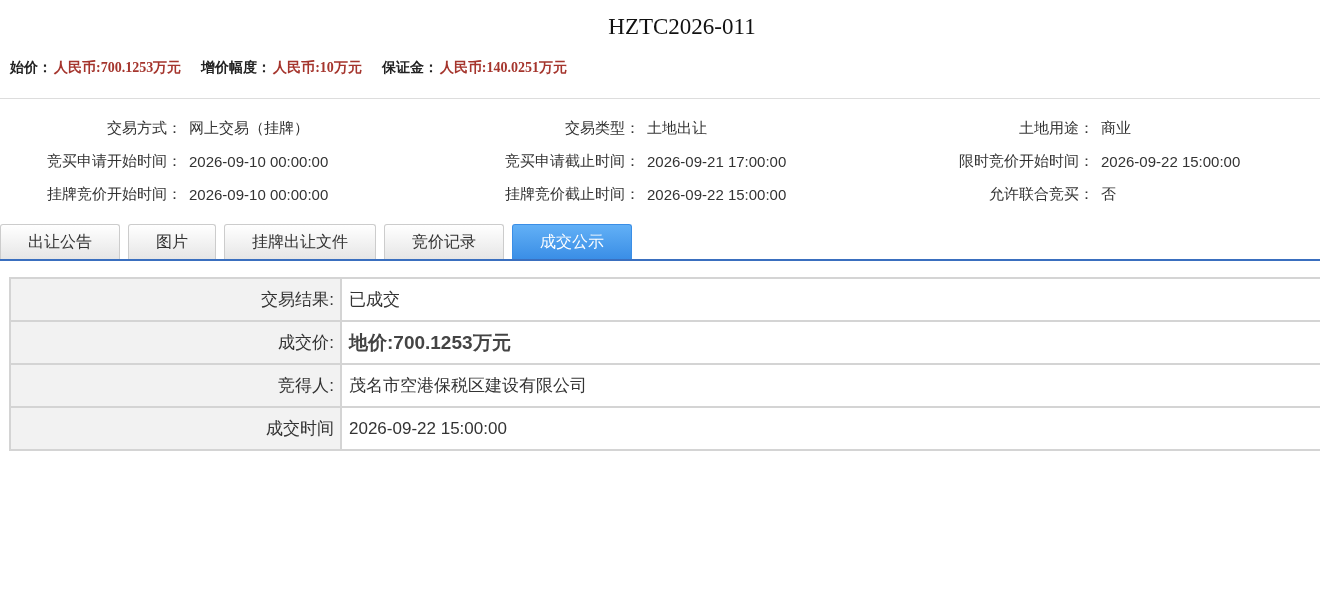  Describe the element at coordinates (830, 428) in the screenshot. I see `row-value-cell: 2026-09-22 15:00:00` at that location.